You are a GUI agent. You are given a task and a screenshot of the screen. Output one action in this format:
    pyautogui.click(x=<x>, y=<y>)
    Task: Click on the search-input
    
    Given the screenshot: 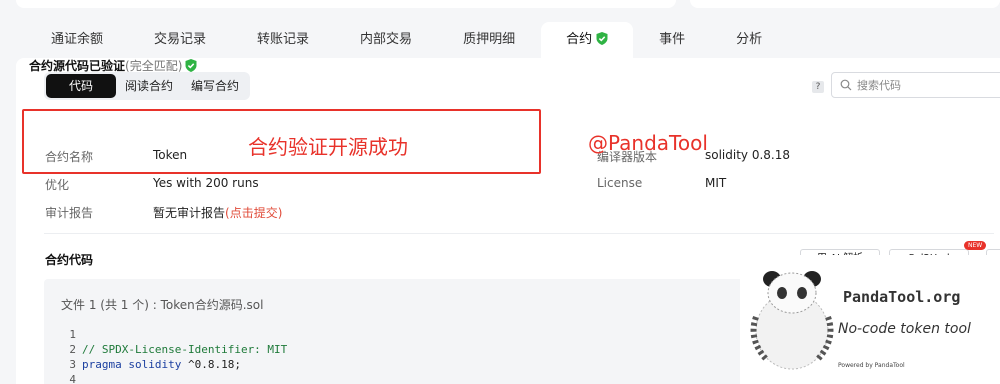 What is the action you would take?
    pyautogui.click(x=928, y=85)
    